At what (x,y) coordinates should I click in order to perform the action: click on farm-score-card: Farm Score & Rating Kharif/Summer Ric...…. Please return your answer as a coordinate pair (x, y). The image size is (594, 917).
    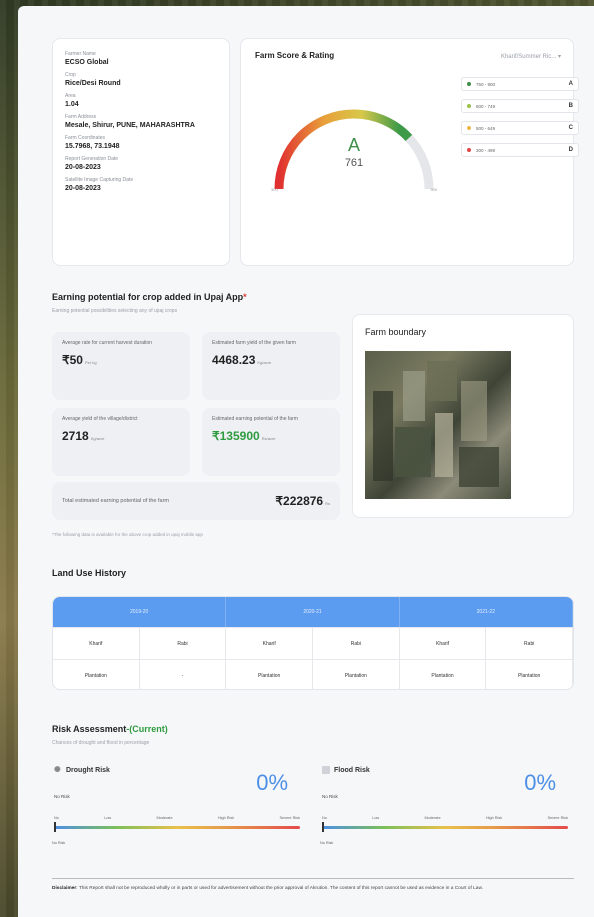
    Looking at the image, I should click on (409, 152).